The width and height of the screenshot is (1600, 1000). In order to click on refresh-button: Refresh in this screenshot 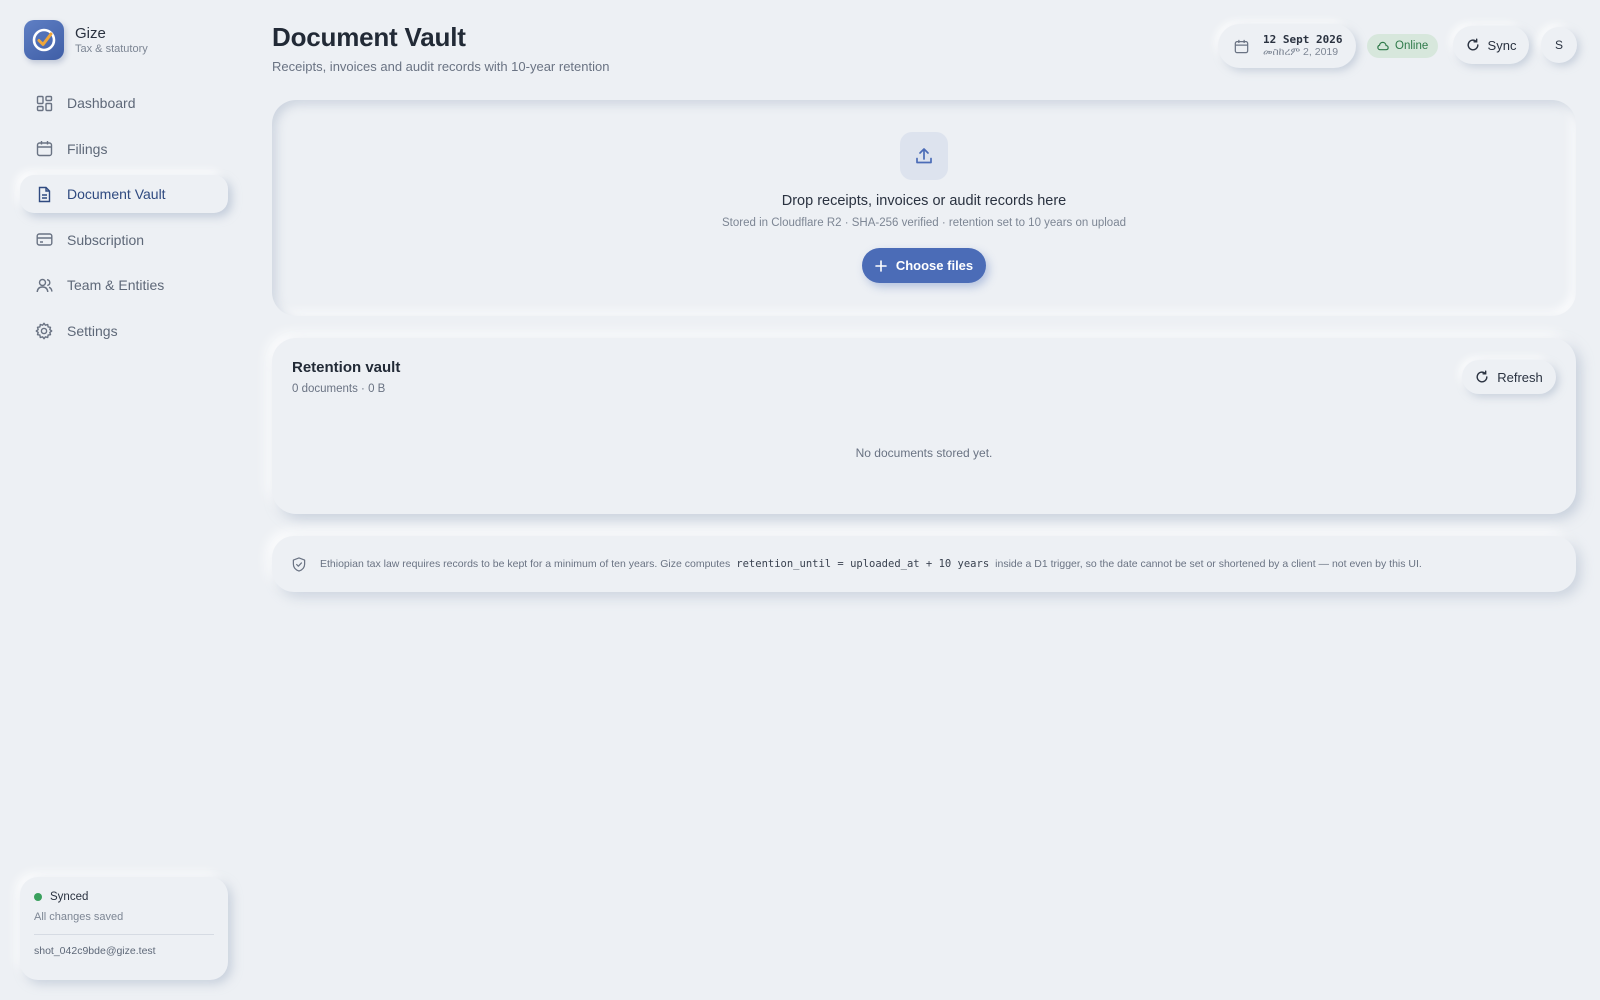, I will do `click(1509, 377)`.